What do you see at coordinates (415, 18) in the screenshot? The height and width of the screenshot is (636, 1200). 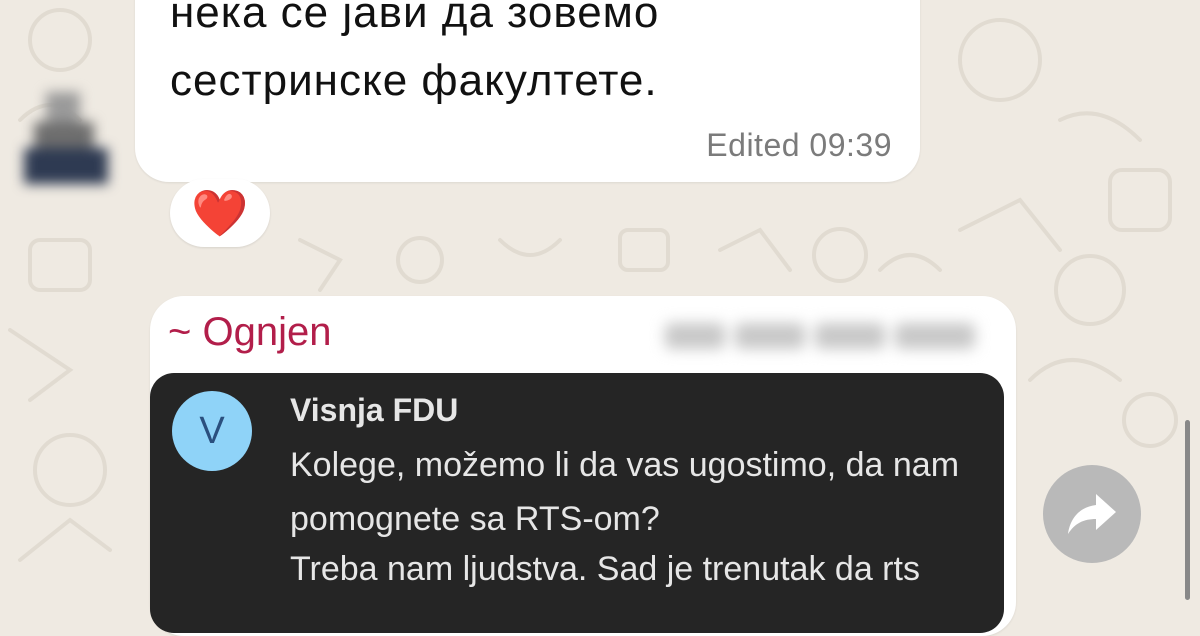 I see `message-text-line-1: нека се јави да зовемо` at bounding box center [415, 18].